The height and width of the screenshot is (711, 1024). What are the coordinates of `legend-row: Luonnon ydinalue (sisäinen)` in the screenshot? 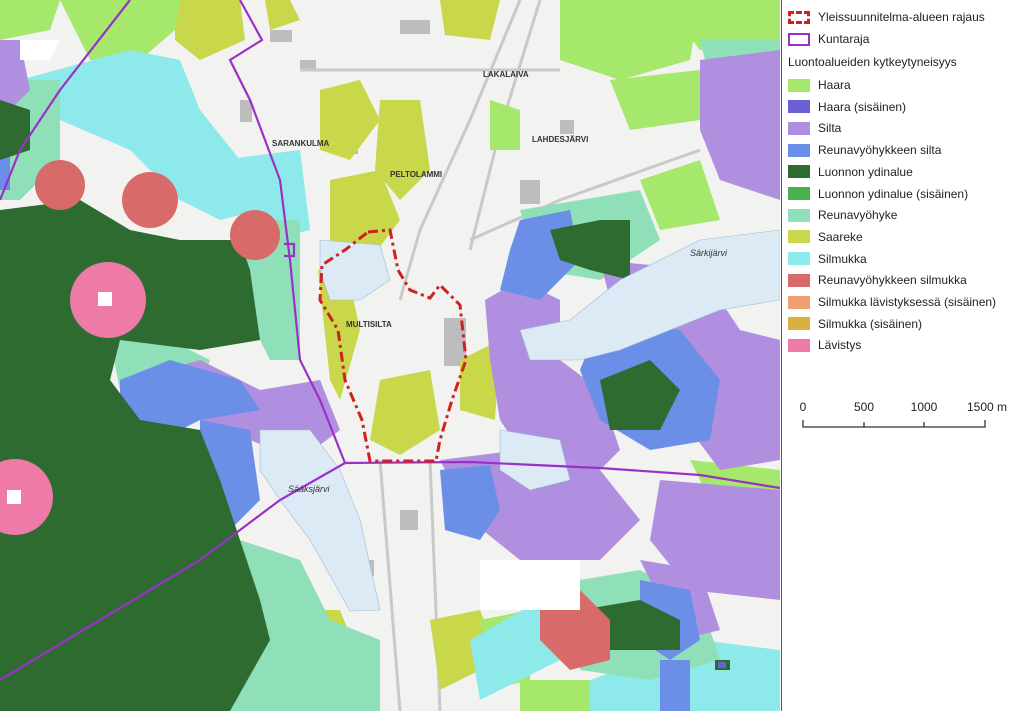 It's located at (878, 194).